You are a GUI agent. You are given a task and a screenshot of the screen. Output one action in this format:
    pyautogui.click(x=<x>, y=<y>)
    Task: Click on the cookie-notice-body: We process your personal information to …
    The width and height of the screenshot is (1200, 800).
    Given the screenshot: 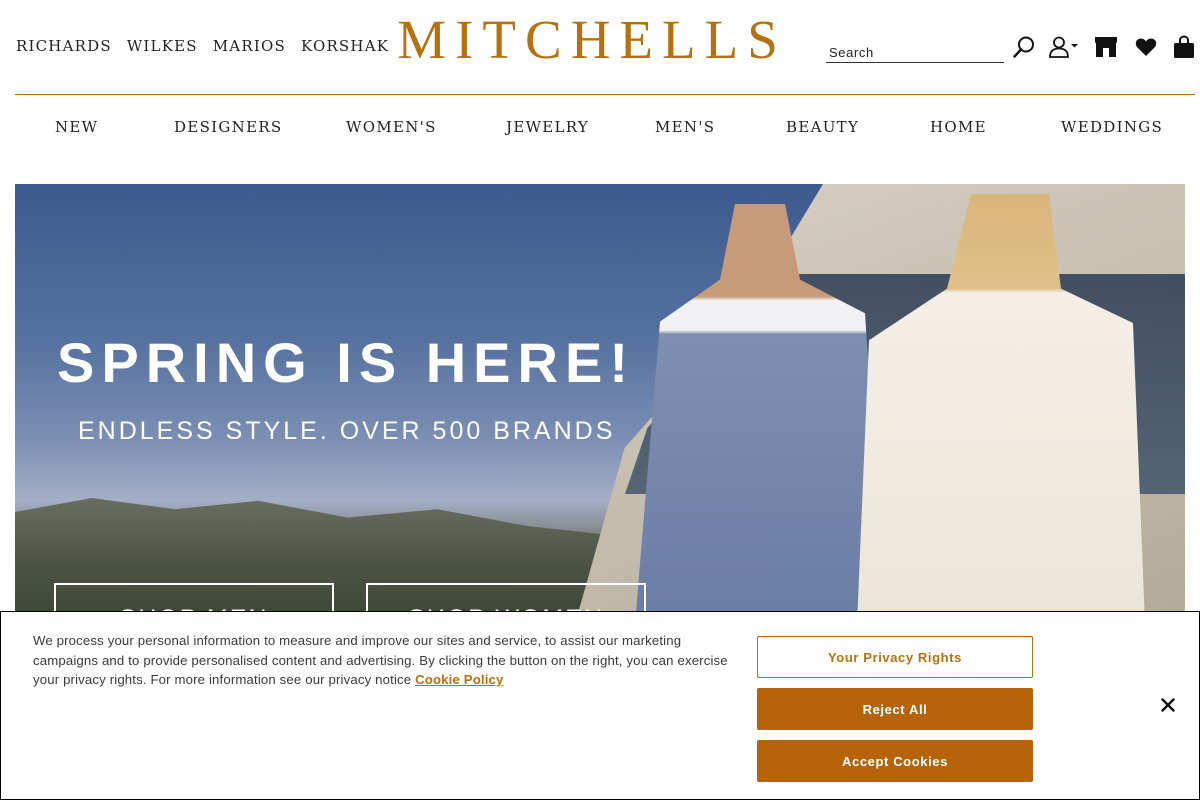 What is the action you would take?
    pyautogui.click(x=380, y=660)
    